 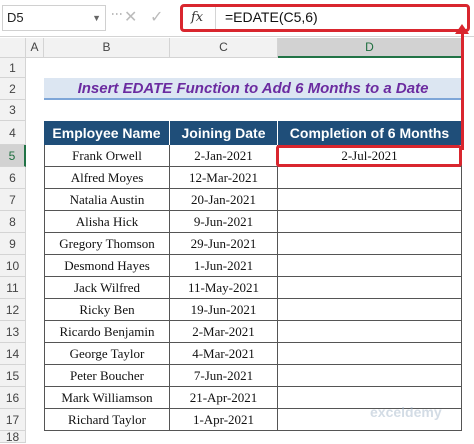 What do you see at coordinates (107, 222) in the screenshot?
I see `employee-name-cell: Alisha Hick` at bounding box center [107, 222].